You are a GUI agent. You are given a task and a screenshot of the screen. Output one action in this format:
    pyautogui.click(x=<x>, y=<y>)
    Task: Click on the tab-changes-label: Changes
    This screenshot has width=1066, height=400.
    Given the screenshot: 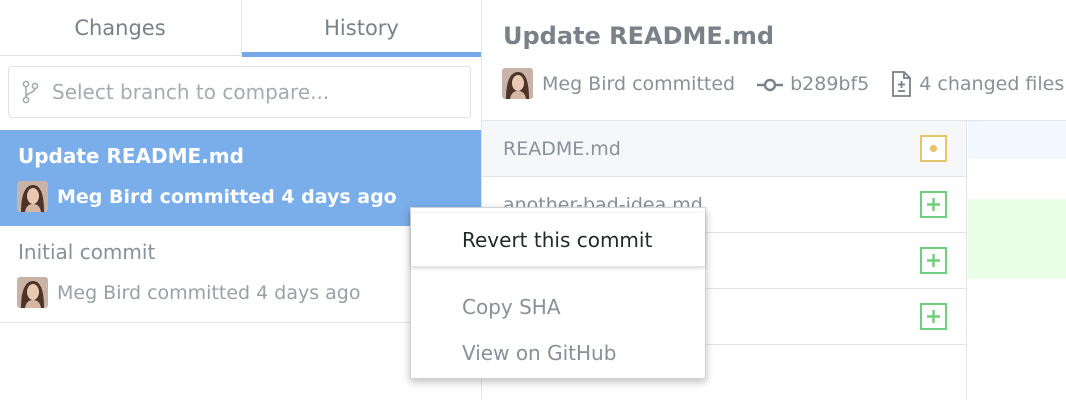 What is the action you would take?
    pyautogui.click(x=120, y=28)
    